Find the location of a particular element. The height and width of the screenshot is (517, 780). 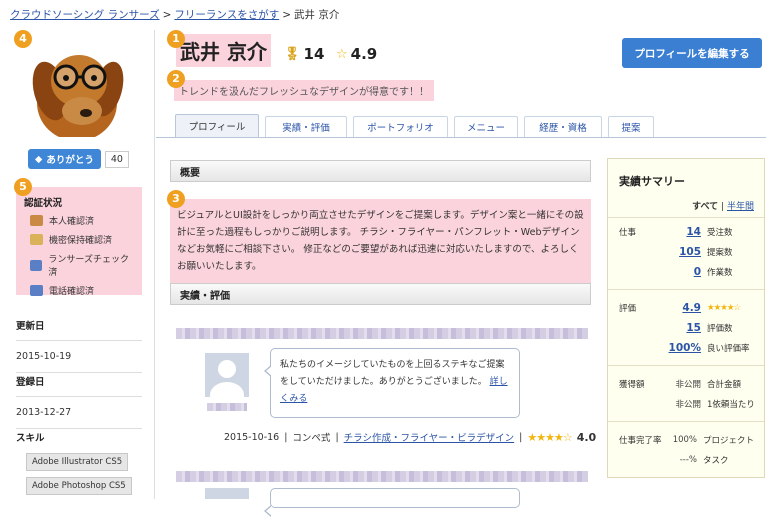

verification-item-label: 機密保持確認済 is located at coordinates (81, 241).